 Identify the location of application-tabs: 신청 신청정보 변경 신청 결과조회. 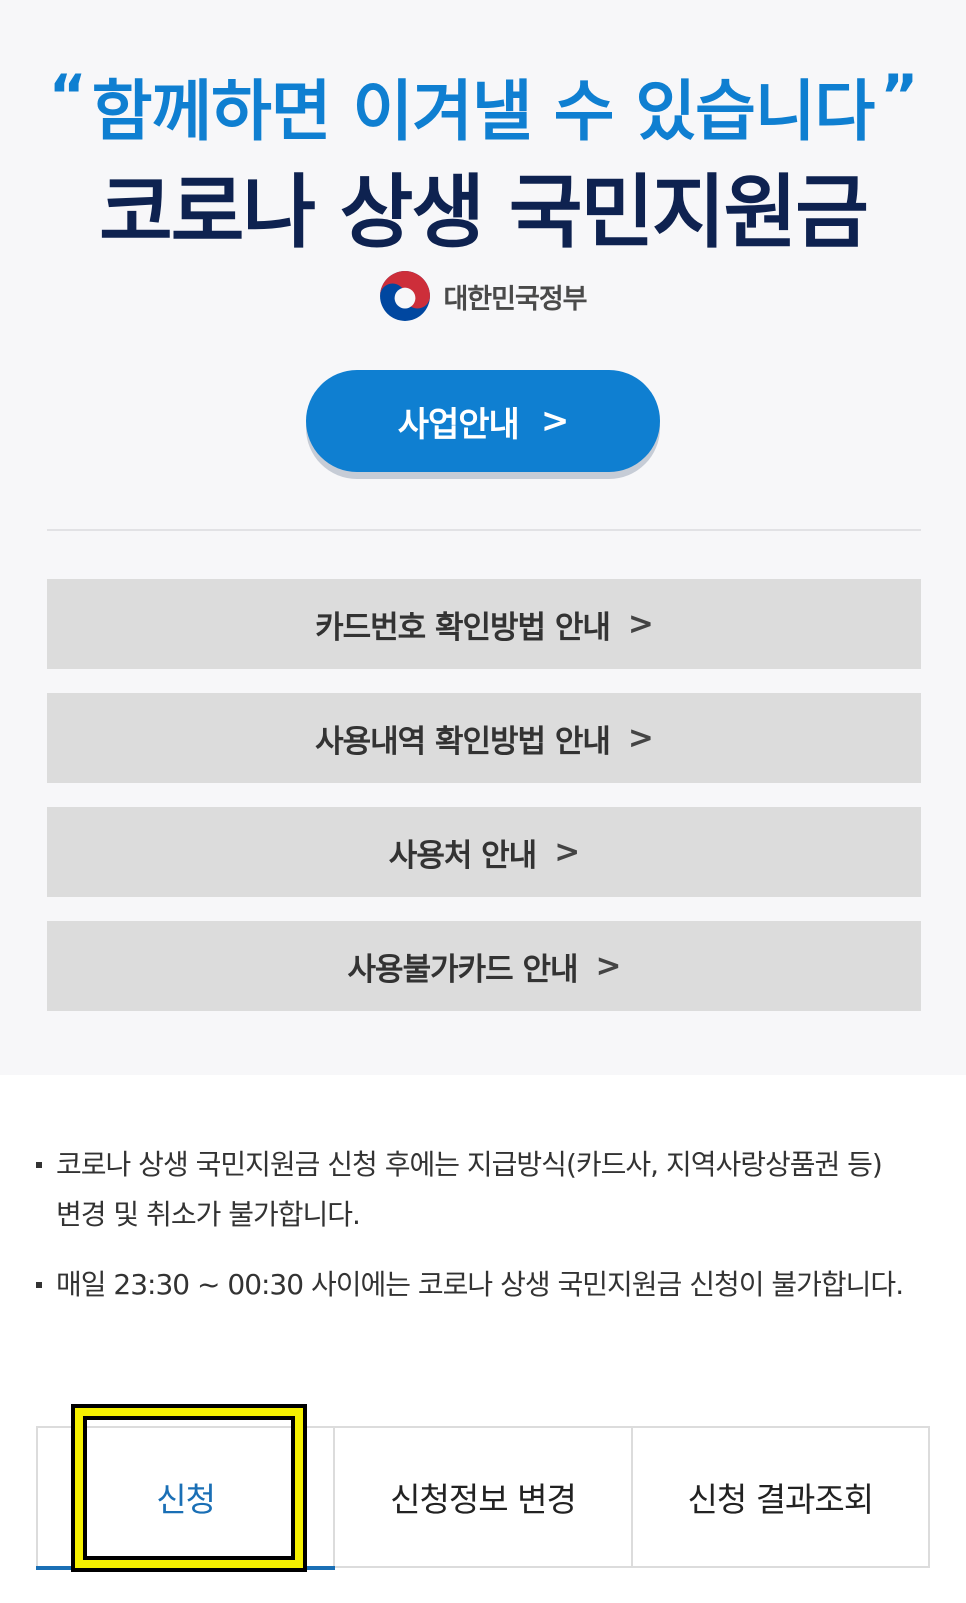
(482, 1498).